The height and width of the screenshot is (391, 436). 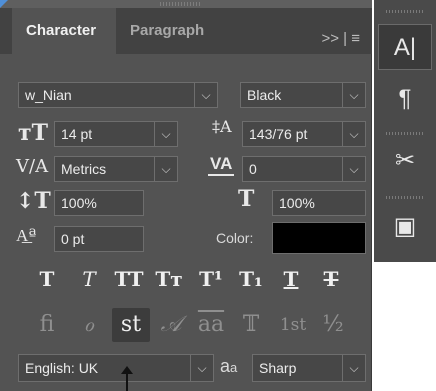 I want to click on font-style-value: Black, so click(x=264, y=95).